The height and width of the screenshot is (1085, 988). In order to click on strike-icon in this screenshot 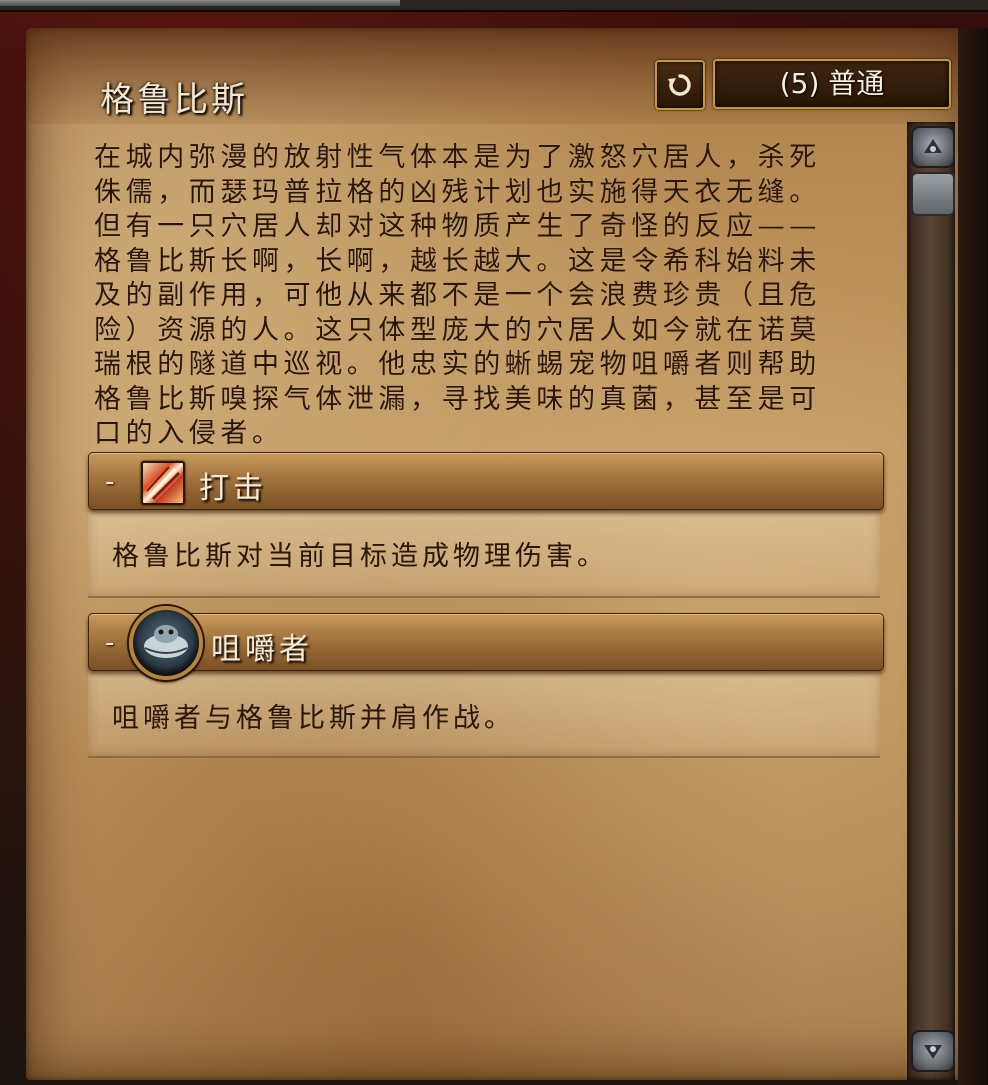, I will do `click(163, 483)`.